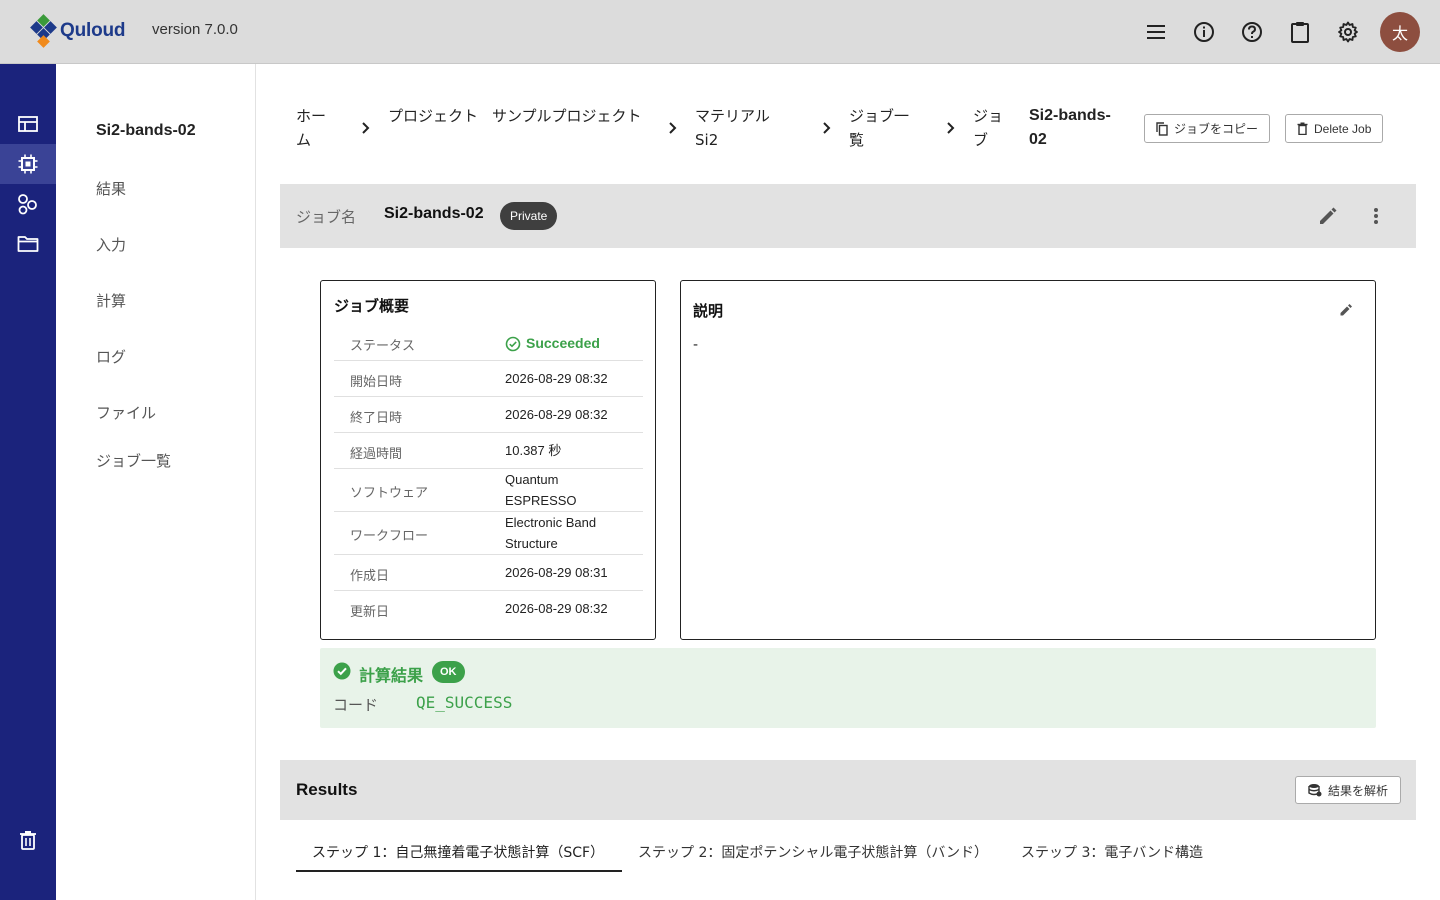  I want to click on avatar-initial: 太, so click(1399, 33).